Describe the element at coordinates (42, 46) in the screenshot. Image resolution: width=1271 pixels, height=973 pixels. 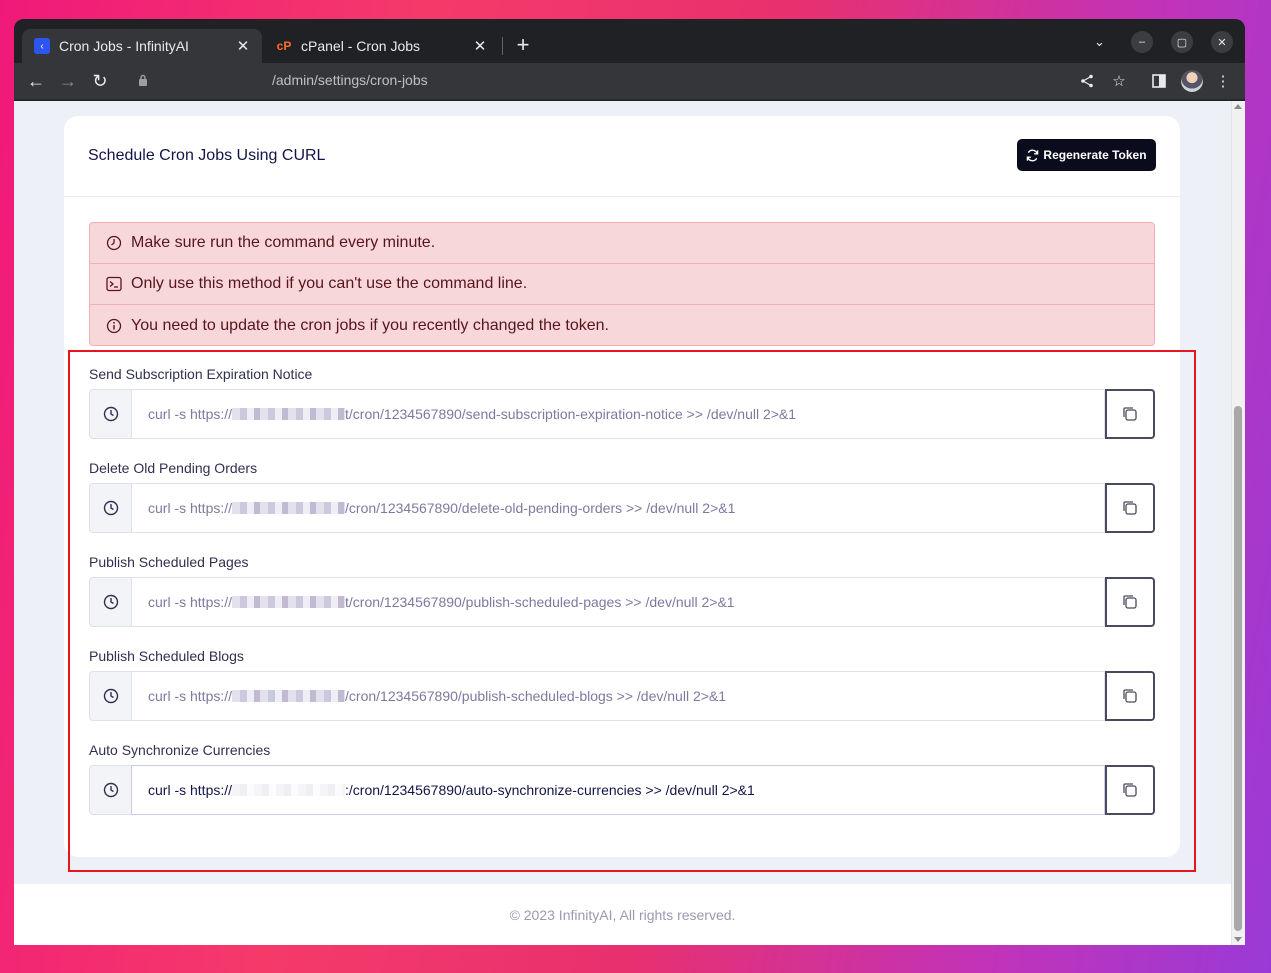
I see `infinityai-favicon-icon: ‹` at that location.